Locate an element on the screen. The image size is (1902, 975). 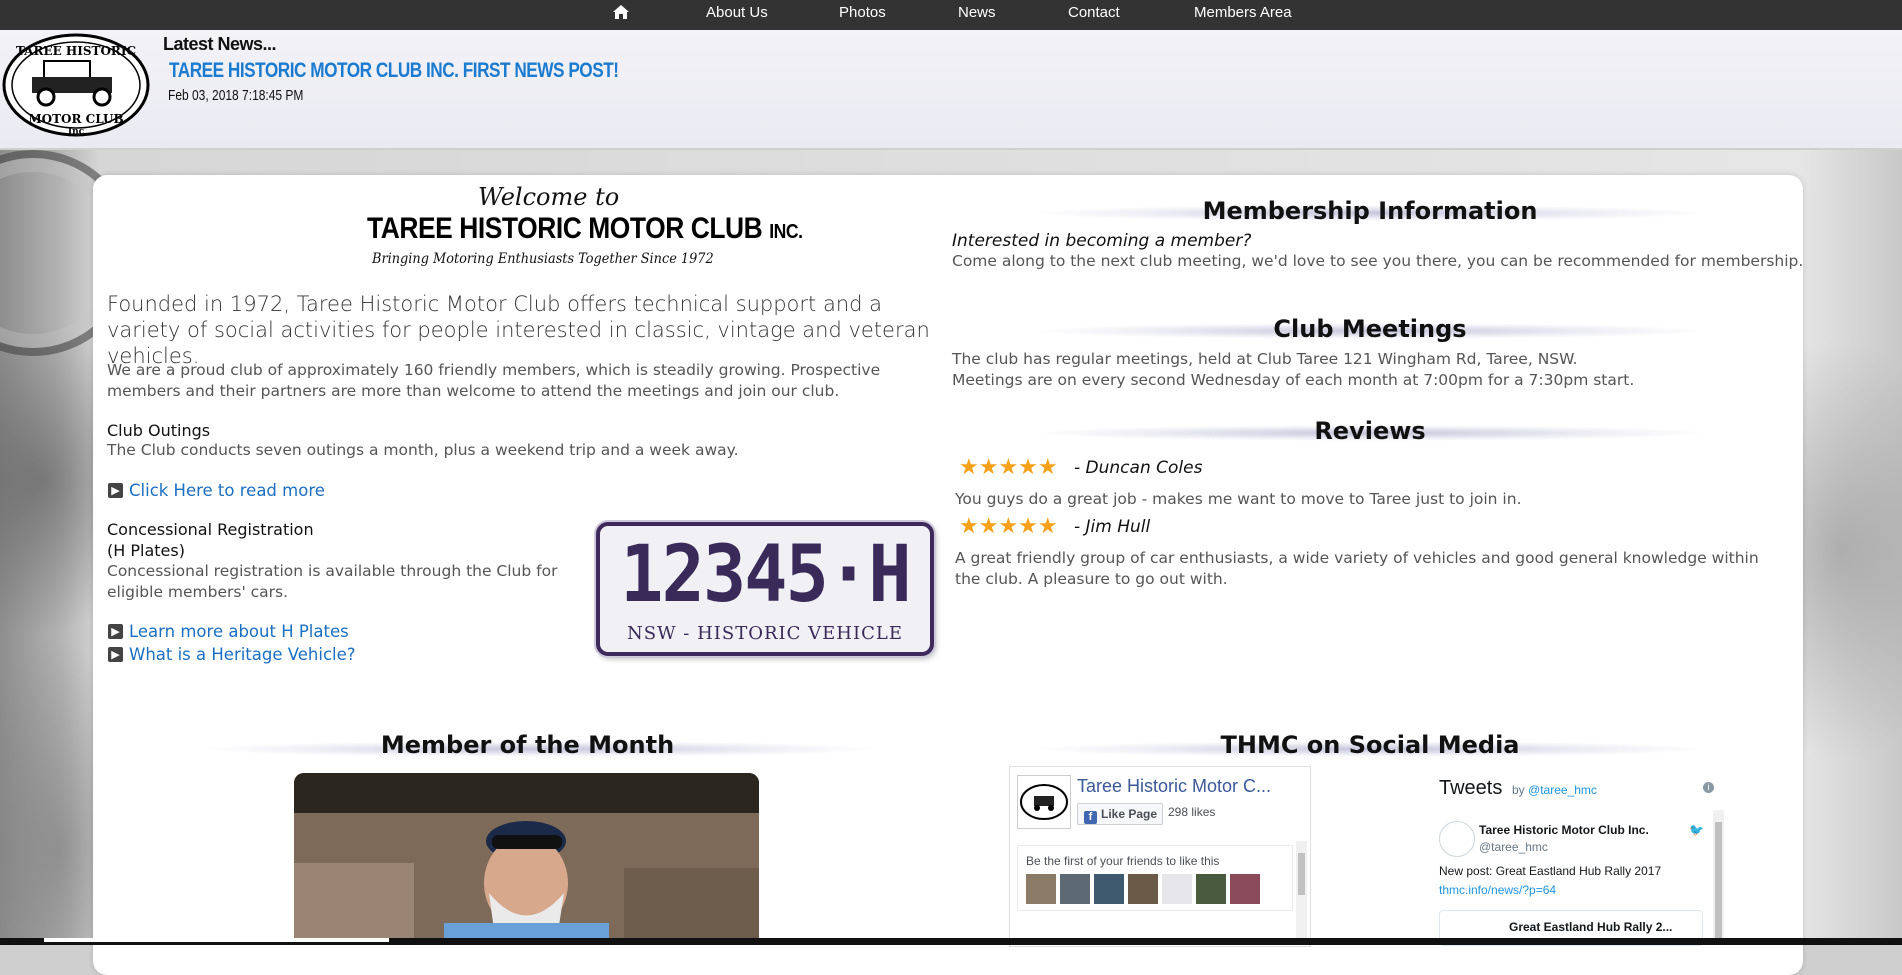
latest-news-date: Feb 03, 2018 7:18:45 PM is located at coordinates (236, 95).